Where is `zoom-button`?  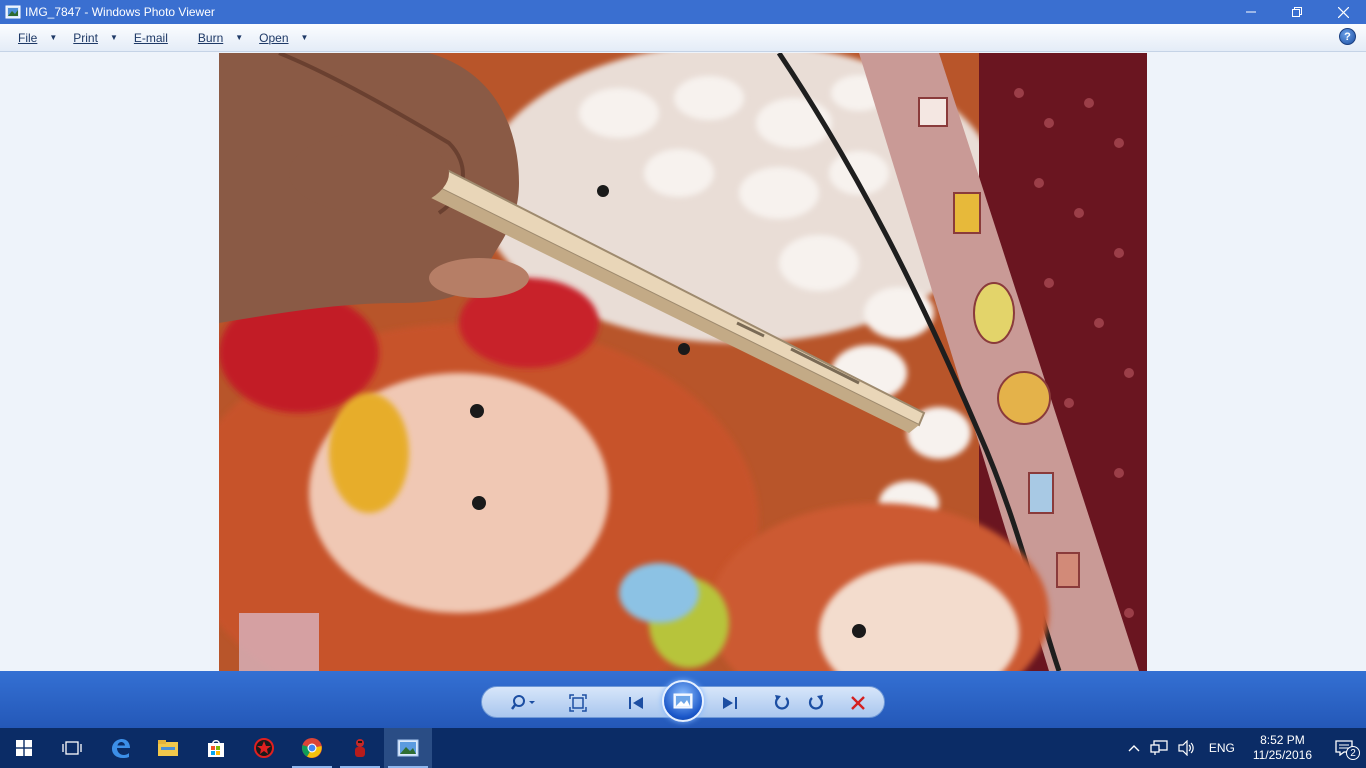
zoom-button is located at coordinates (524, 703).